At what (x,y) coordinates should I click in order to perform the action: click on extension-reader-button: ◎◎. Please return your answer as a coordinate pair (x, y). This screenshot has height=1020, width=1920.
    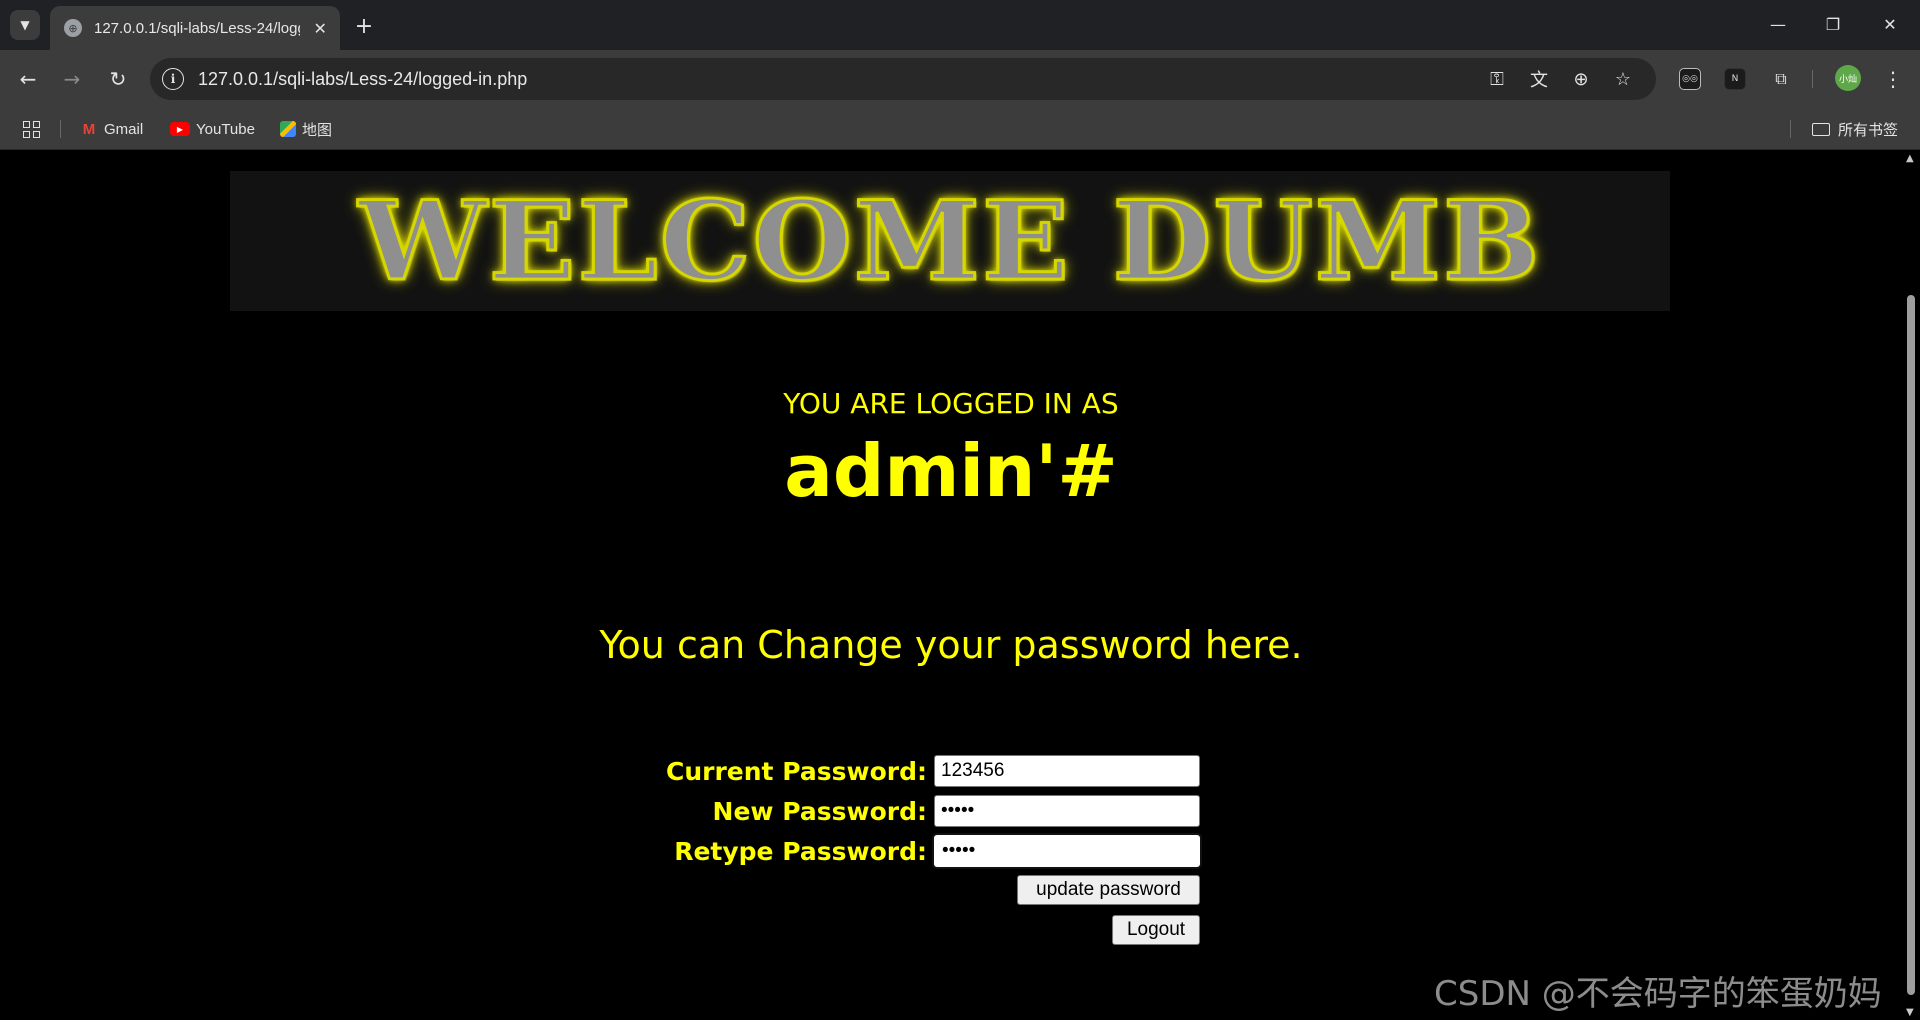
    Looking at the image, I should click on (1690, 79).